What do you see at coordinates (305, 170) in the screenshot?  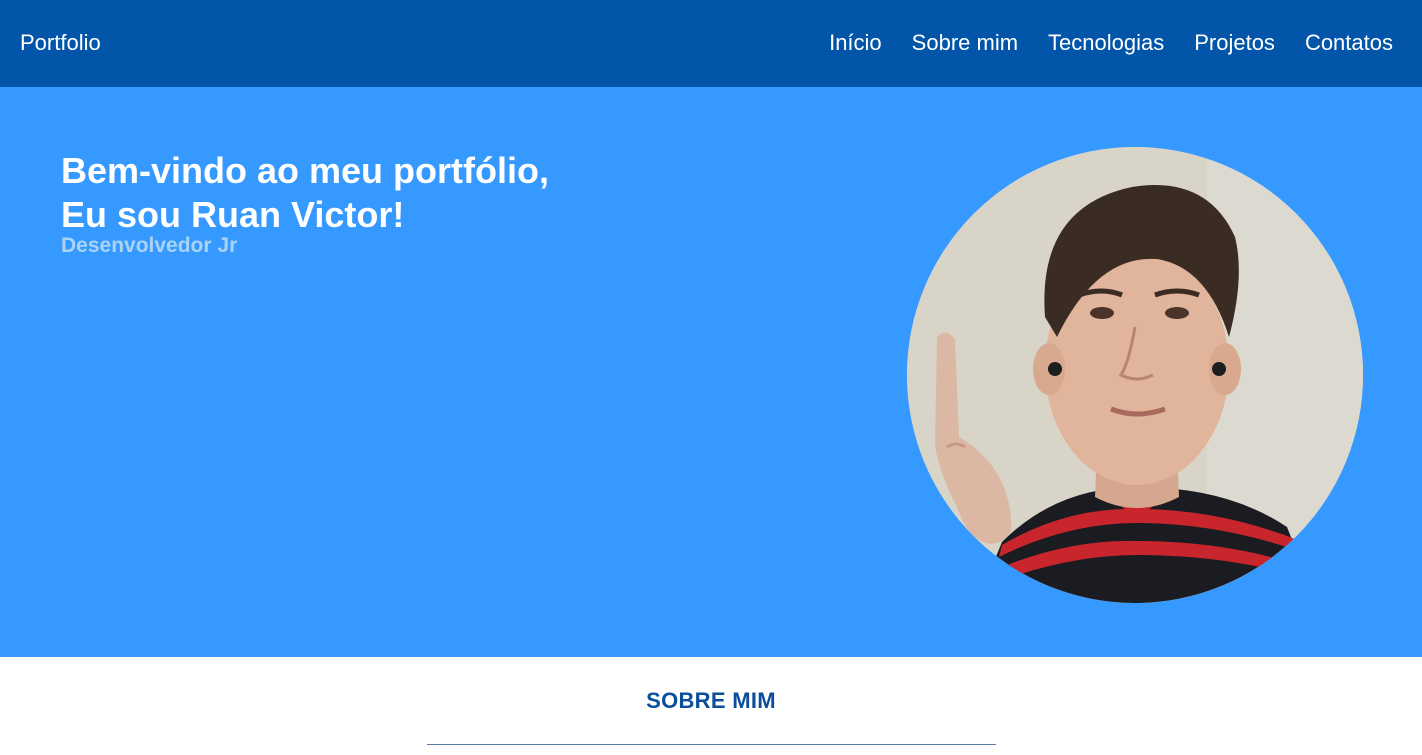 I see `hero-title-line-1: Bem-vindo ao meu portfólio,` at bounding box center [305, 170].